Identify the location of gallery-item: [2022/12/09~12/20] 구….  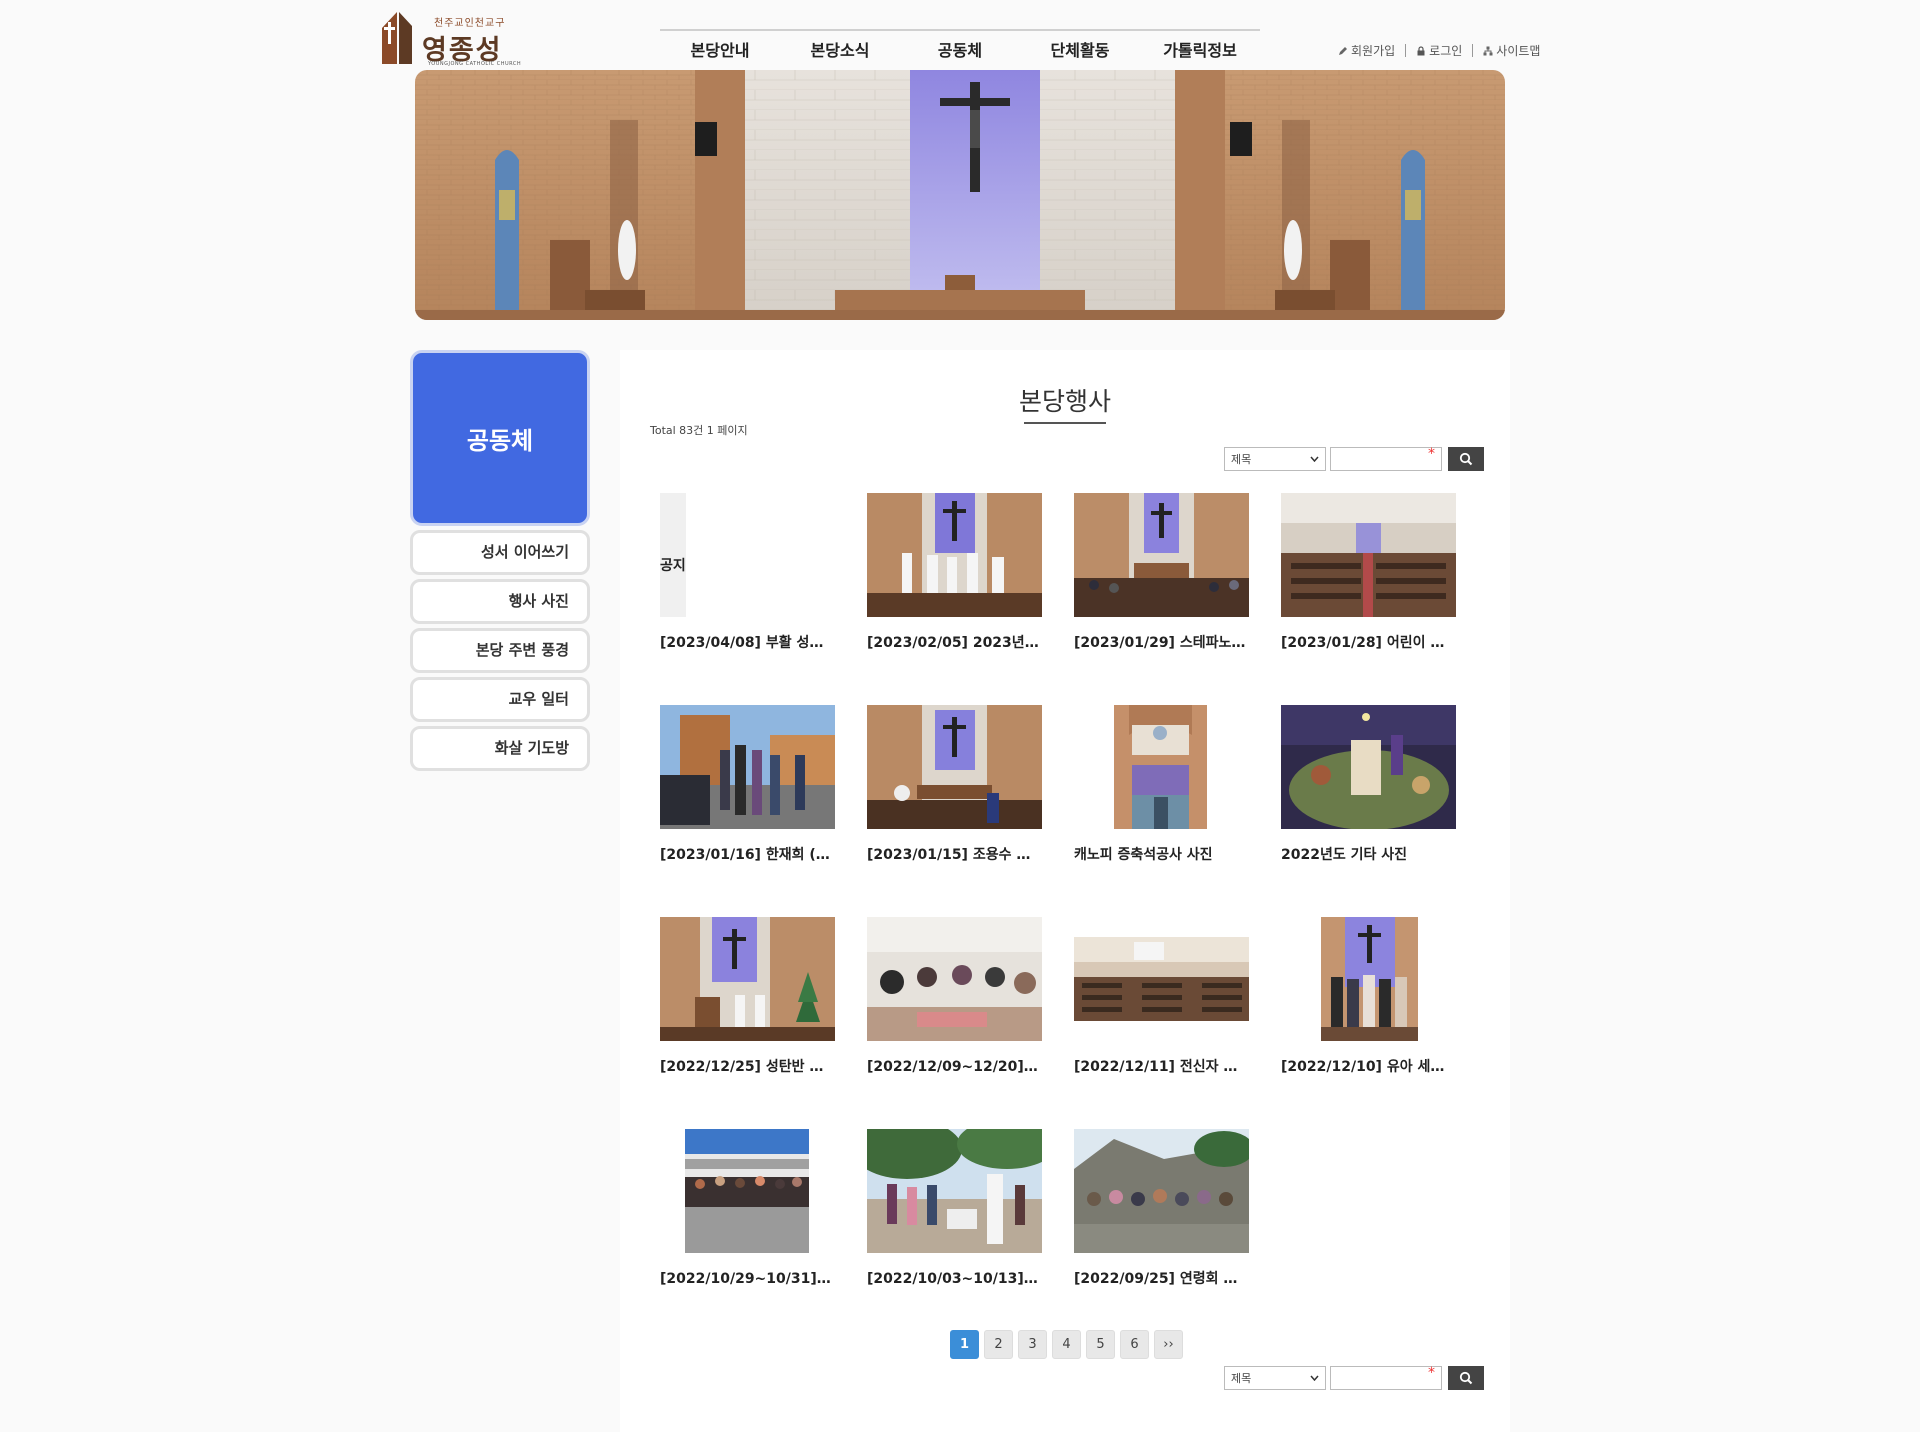
(970, 1023).